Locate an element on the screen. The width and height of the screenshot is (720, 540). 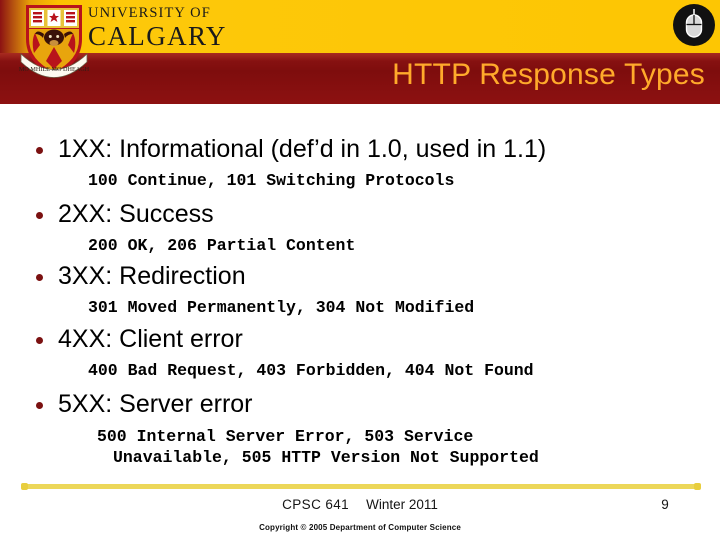
page-number: 9 is located at coordinates (665, 504).